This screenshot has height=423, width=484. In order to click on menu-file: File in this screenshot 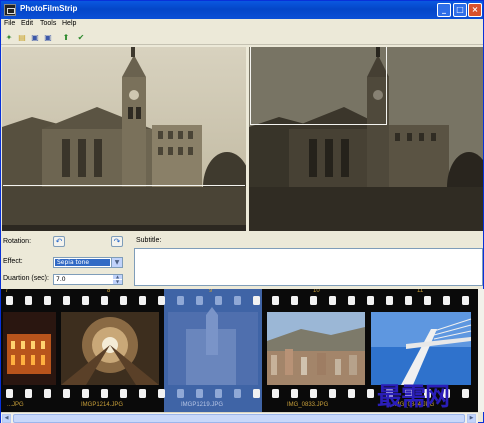, I will do `click(9, 23)`.